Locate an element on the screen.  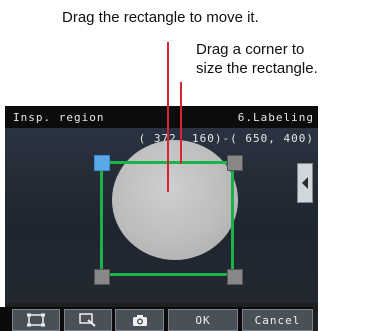
resize-hint-text: Drag a corner to size the rectangle. is located at coordinates (281, 59).